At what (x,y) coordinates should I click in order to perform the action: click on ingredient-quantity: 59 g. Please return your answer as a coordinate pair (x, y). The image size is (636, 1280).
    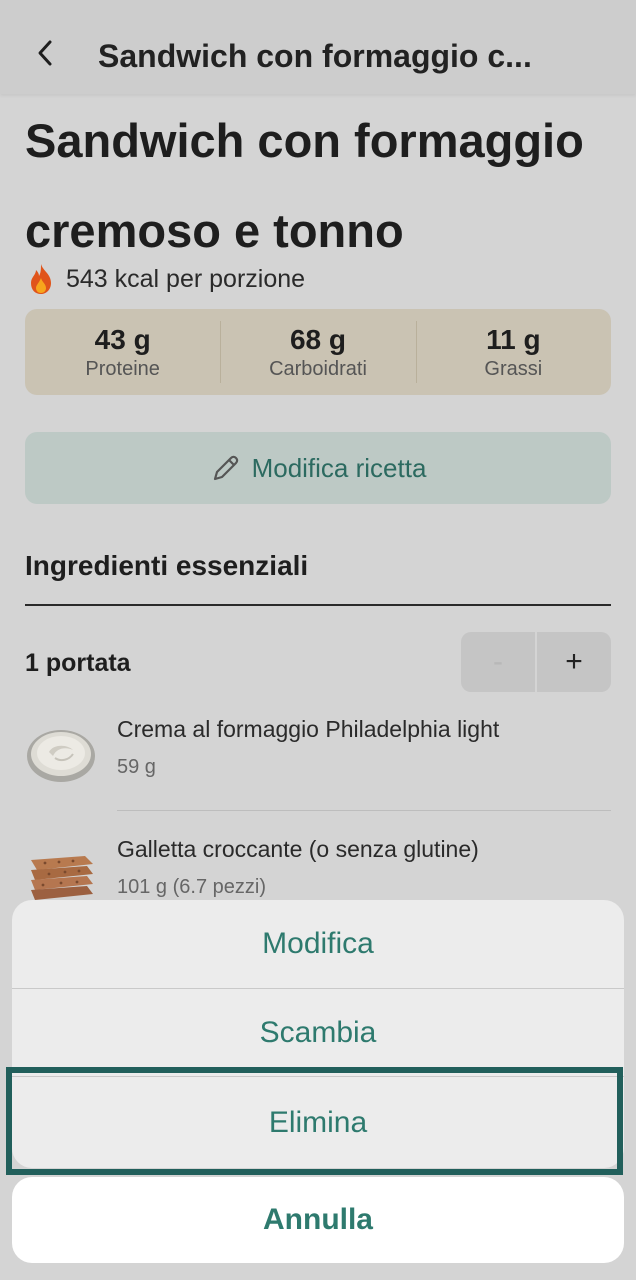
    Looking at the image, I should click on (136, 767).